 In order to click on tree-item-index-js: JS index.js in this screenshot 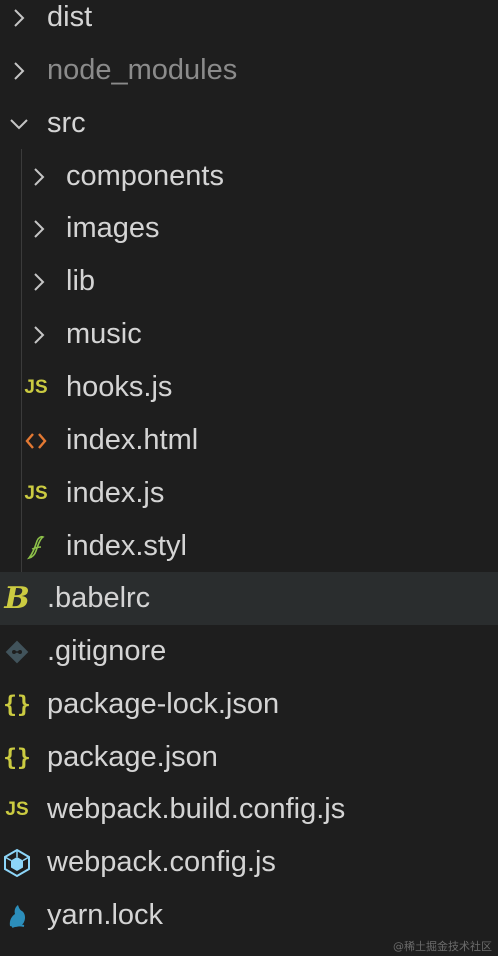, I will do `click(249, 493)`.